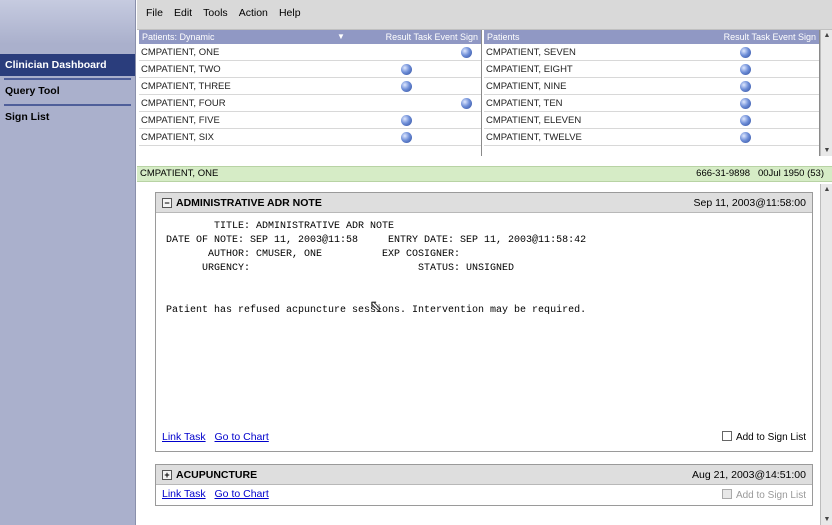 The image size is (832, 525). Describe the element at coordinates (651, 120) in the screenshot. I see `patient-row: CMPATIENT, ELEVEN` at that location.